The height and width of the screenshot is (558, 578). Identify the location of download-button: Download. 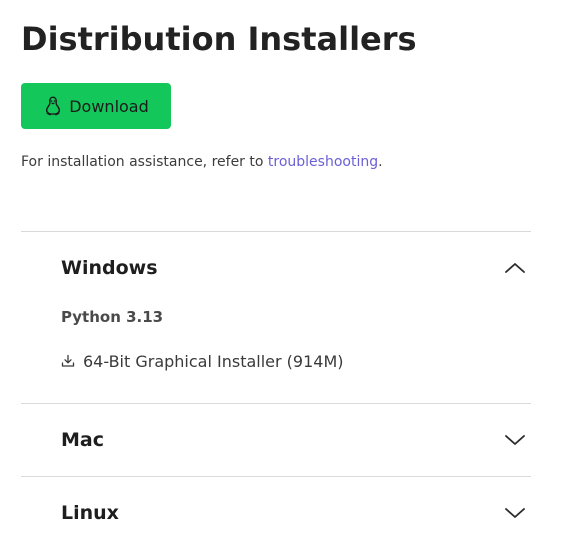
(96, 106).